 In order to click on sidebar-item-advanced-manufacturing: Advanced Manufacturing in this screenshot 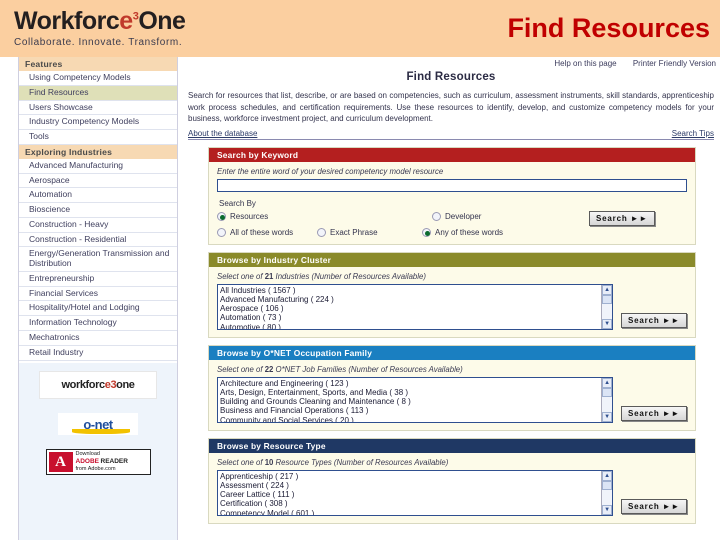, I will do `click(98, 166)`.